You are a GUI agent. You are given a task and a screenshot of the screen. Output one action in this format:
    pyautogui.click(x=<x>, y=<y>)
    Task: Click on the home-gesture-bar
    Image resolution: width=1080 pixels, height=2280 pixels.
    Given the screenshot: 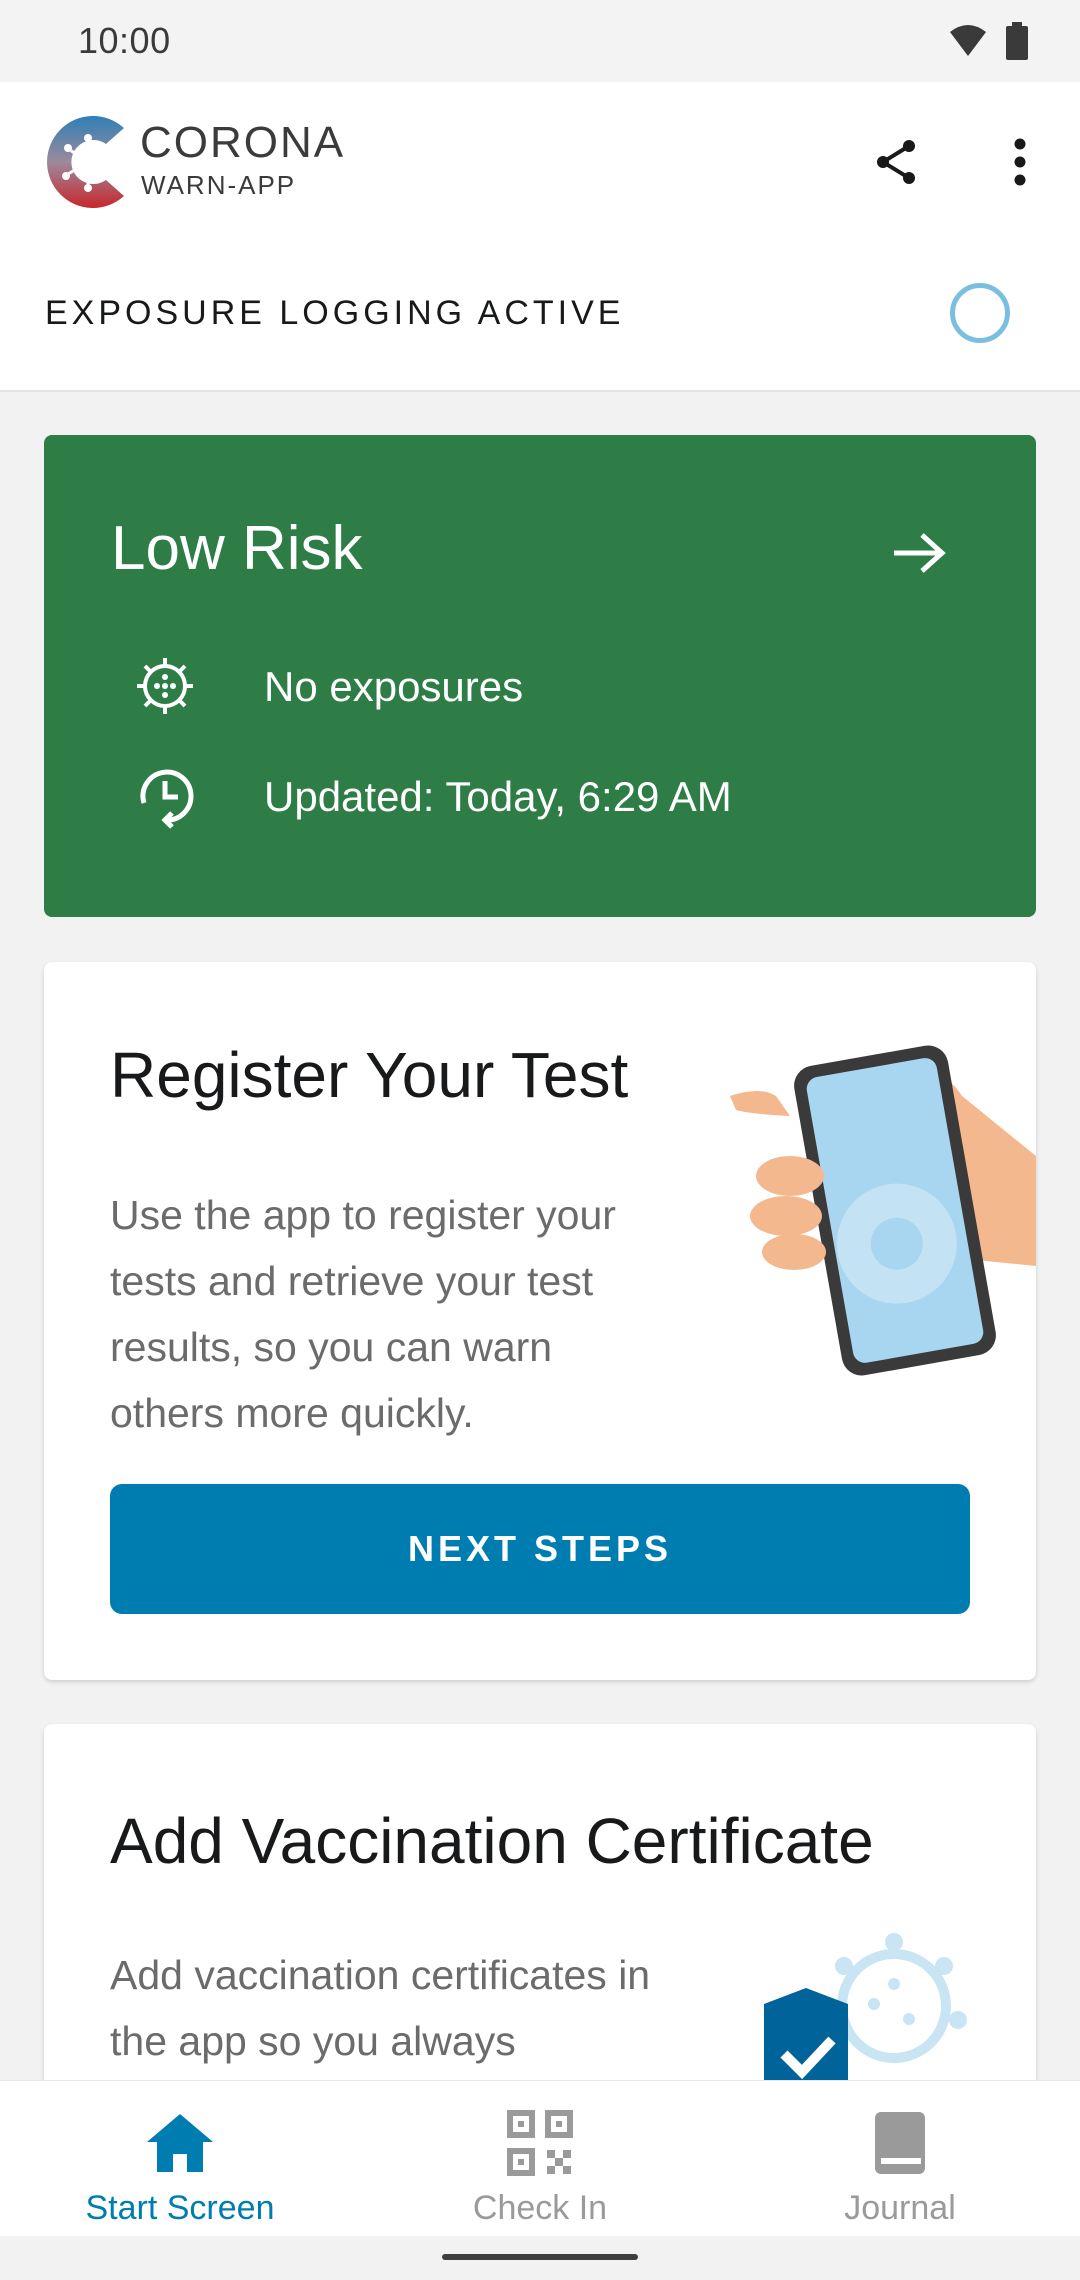 What is the action you would take?
    pyautogui.click(x=540, y=2257)
    